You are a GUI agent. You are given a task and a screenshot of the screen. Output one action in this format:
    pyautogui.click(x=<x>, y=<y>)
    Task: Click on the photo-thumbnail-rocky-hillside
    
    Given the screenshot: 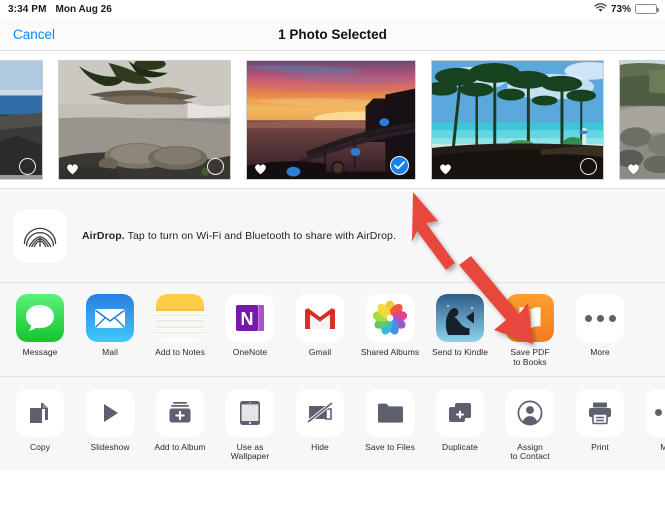 What is the action you would take?
    pyautogui.click(x=642, y=119)
    